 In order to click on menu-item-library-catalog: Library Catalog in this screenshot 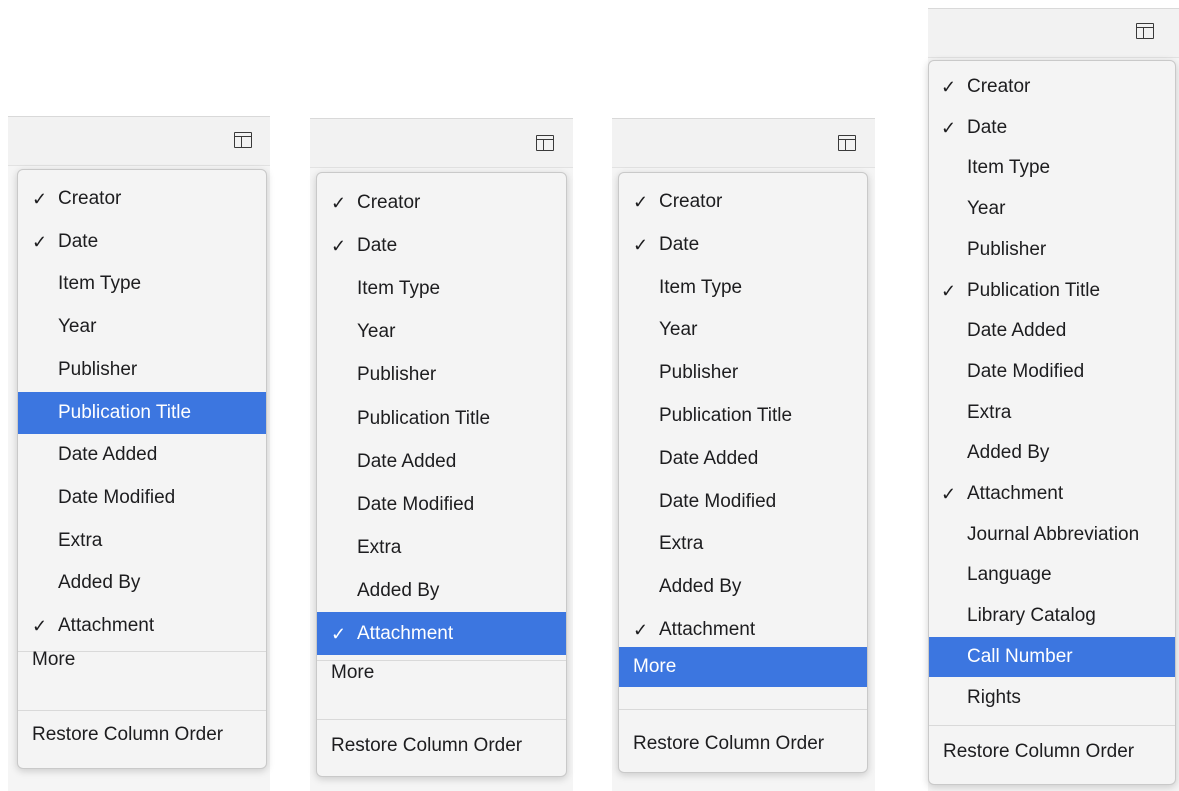, I will do `click(1052, 616)`.